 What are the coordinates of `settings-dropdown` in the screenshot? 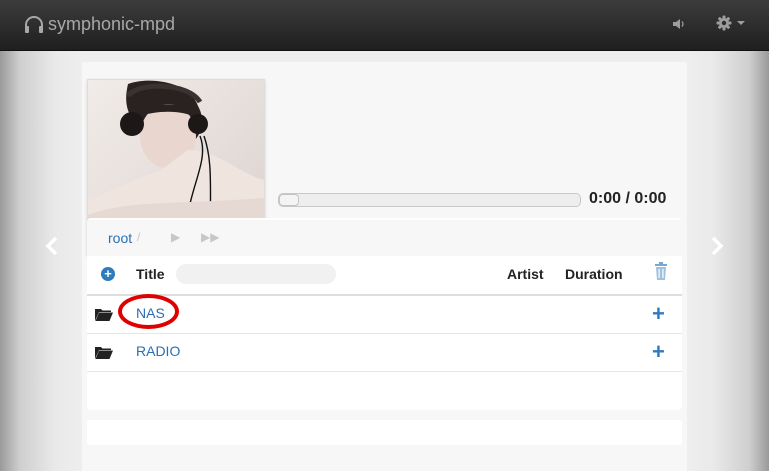 It's located at (730, 23).